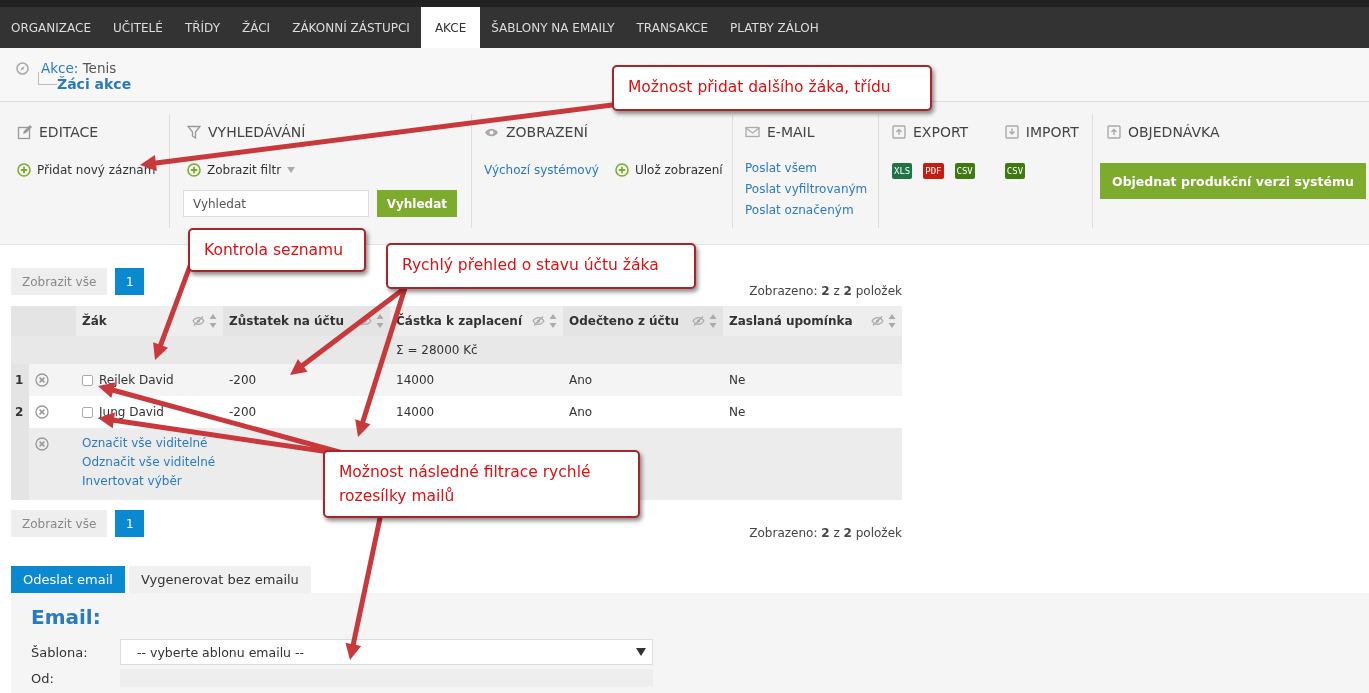 This screenshot has height=693, width=1369. I want to click on compass-icon, so click(22, 68).